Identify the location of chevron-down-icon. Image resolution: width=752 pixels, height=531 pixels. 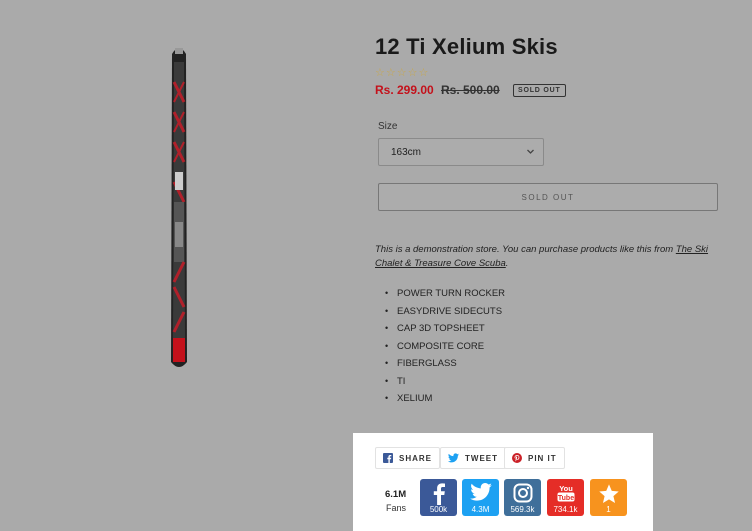
(530, 153).